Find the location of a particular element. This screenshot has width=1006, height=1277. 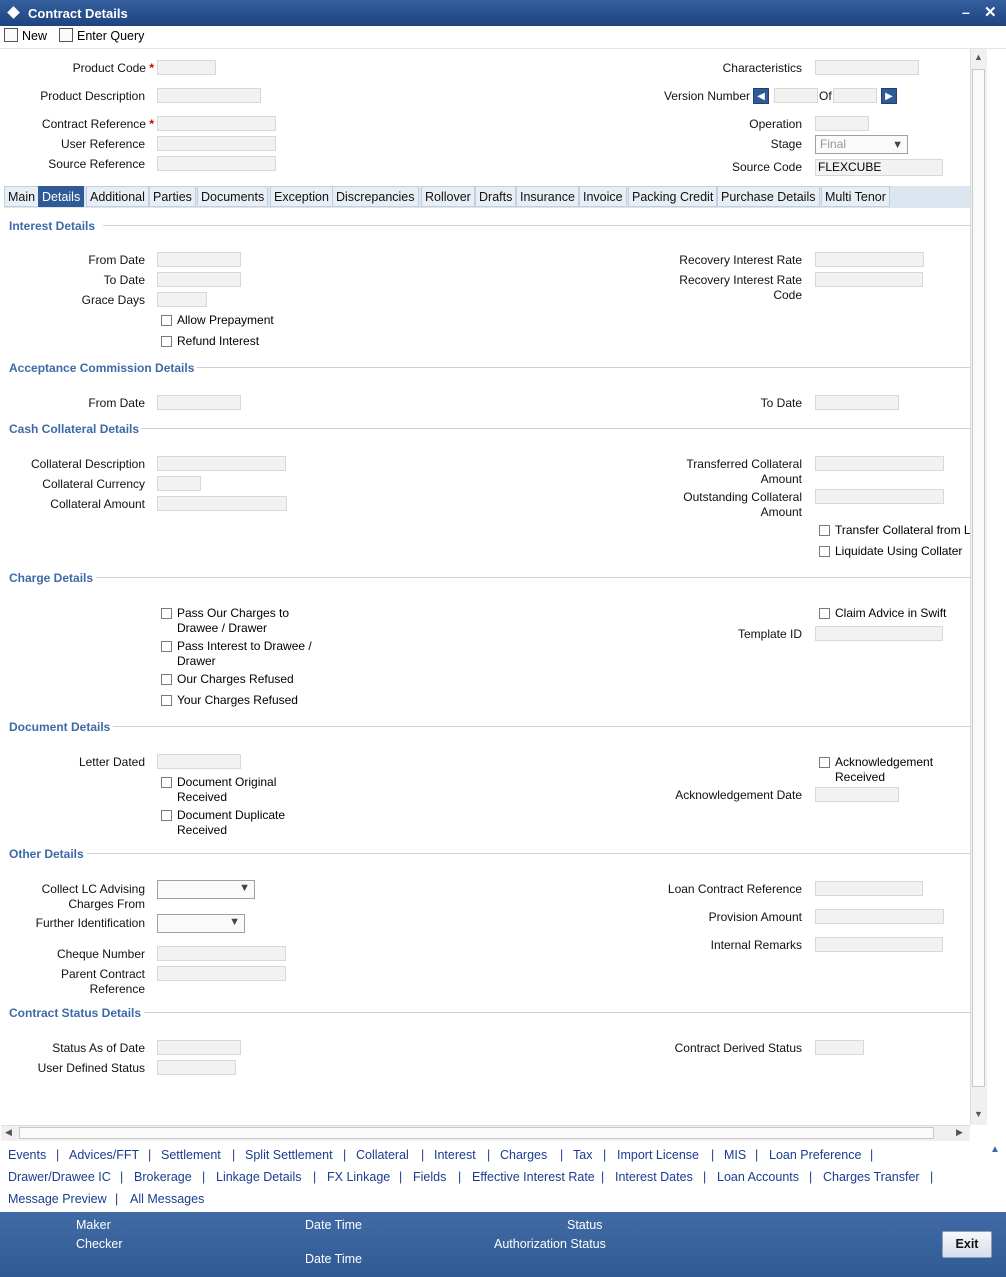

tab-packing-credit: Packing Credit is located at coordinates (673, 196).